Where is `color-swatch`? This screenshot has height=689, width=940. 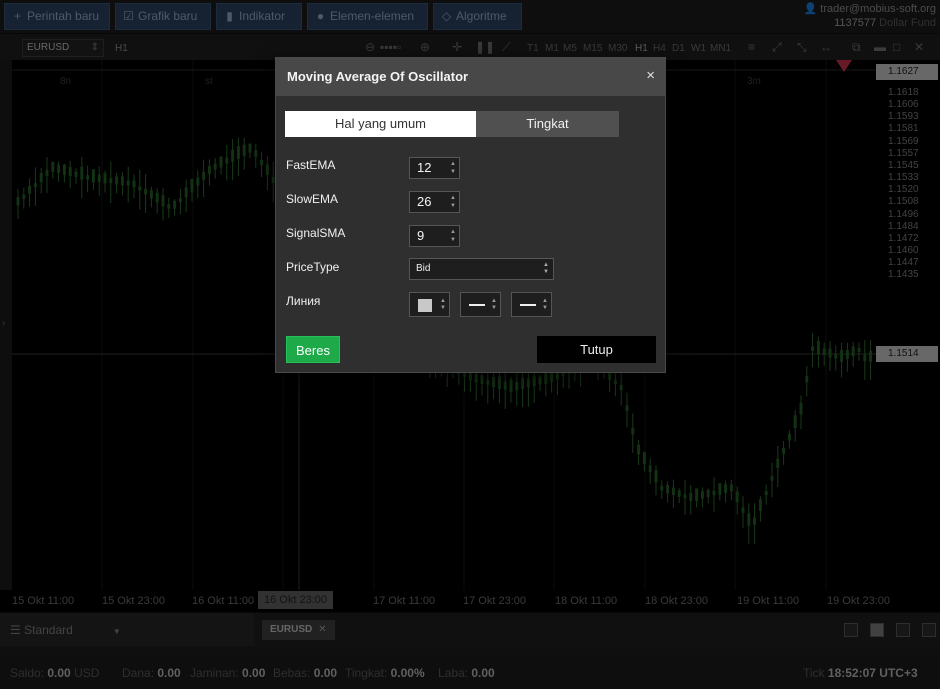
color-swatch is located at coordinates (425, 305).